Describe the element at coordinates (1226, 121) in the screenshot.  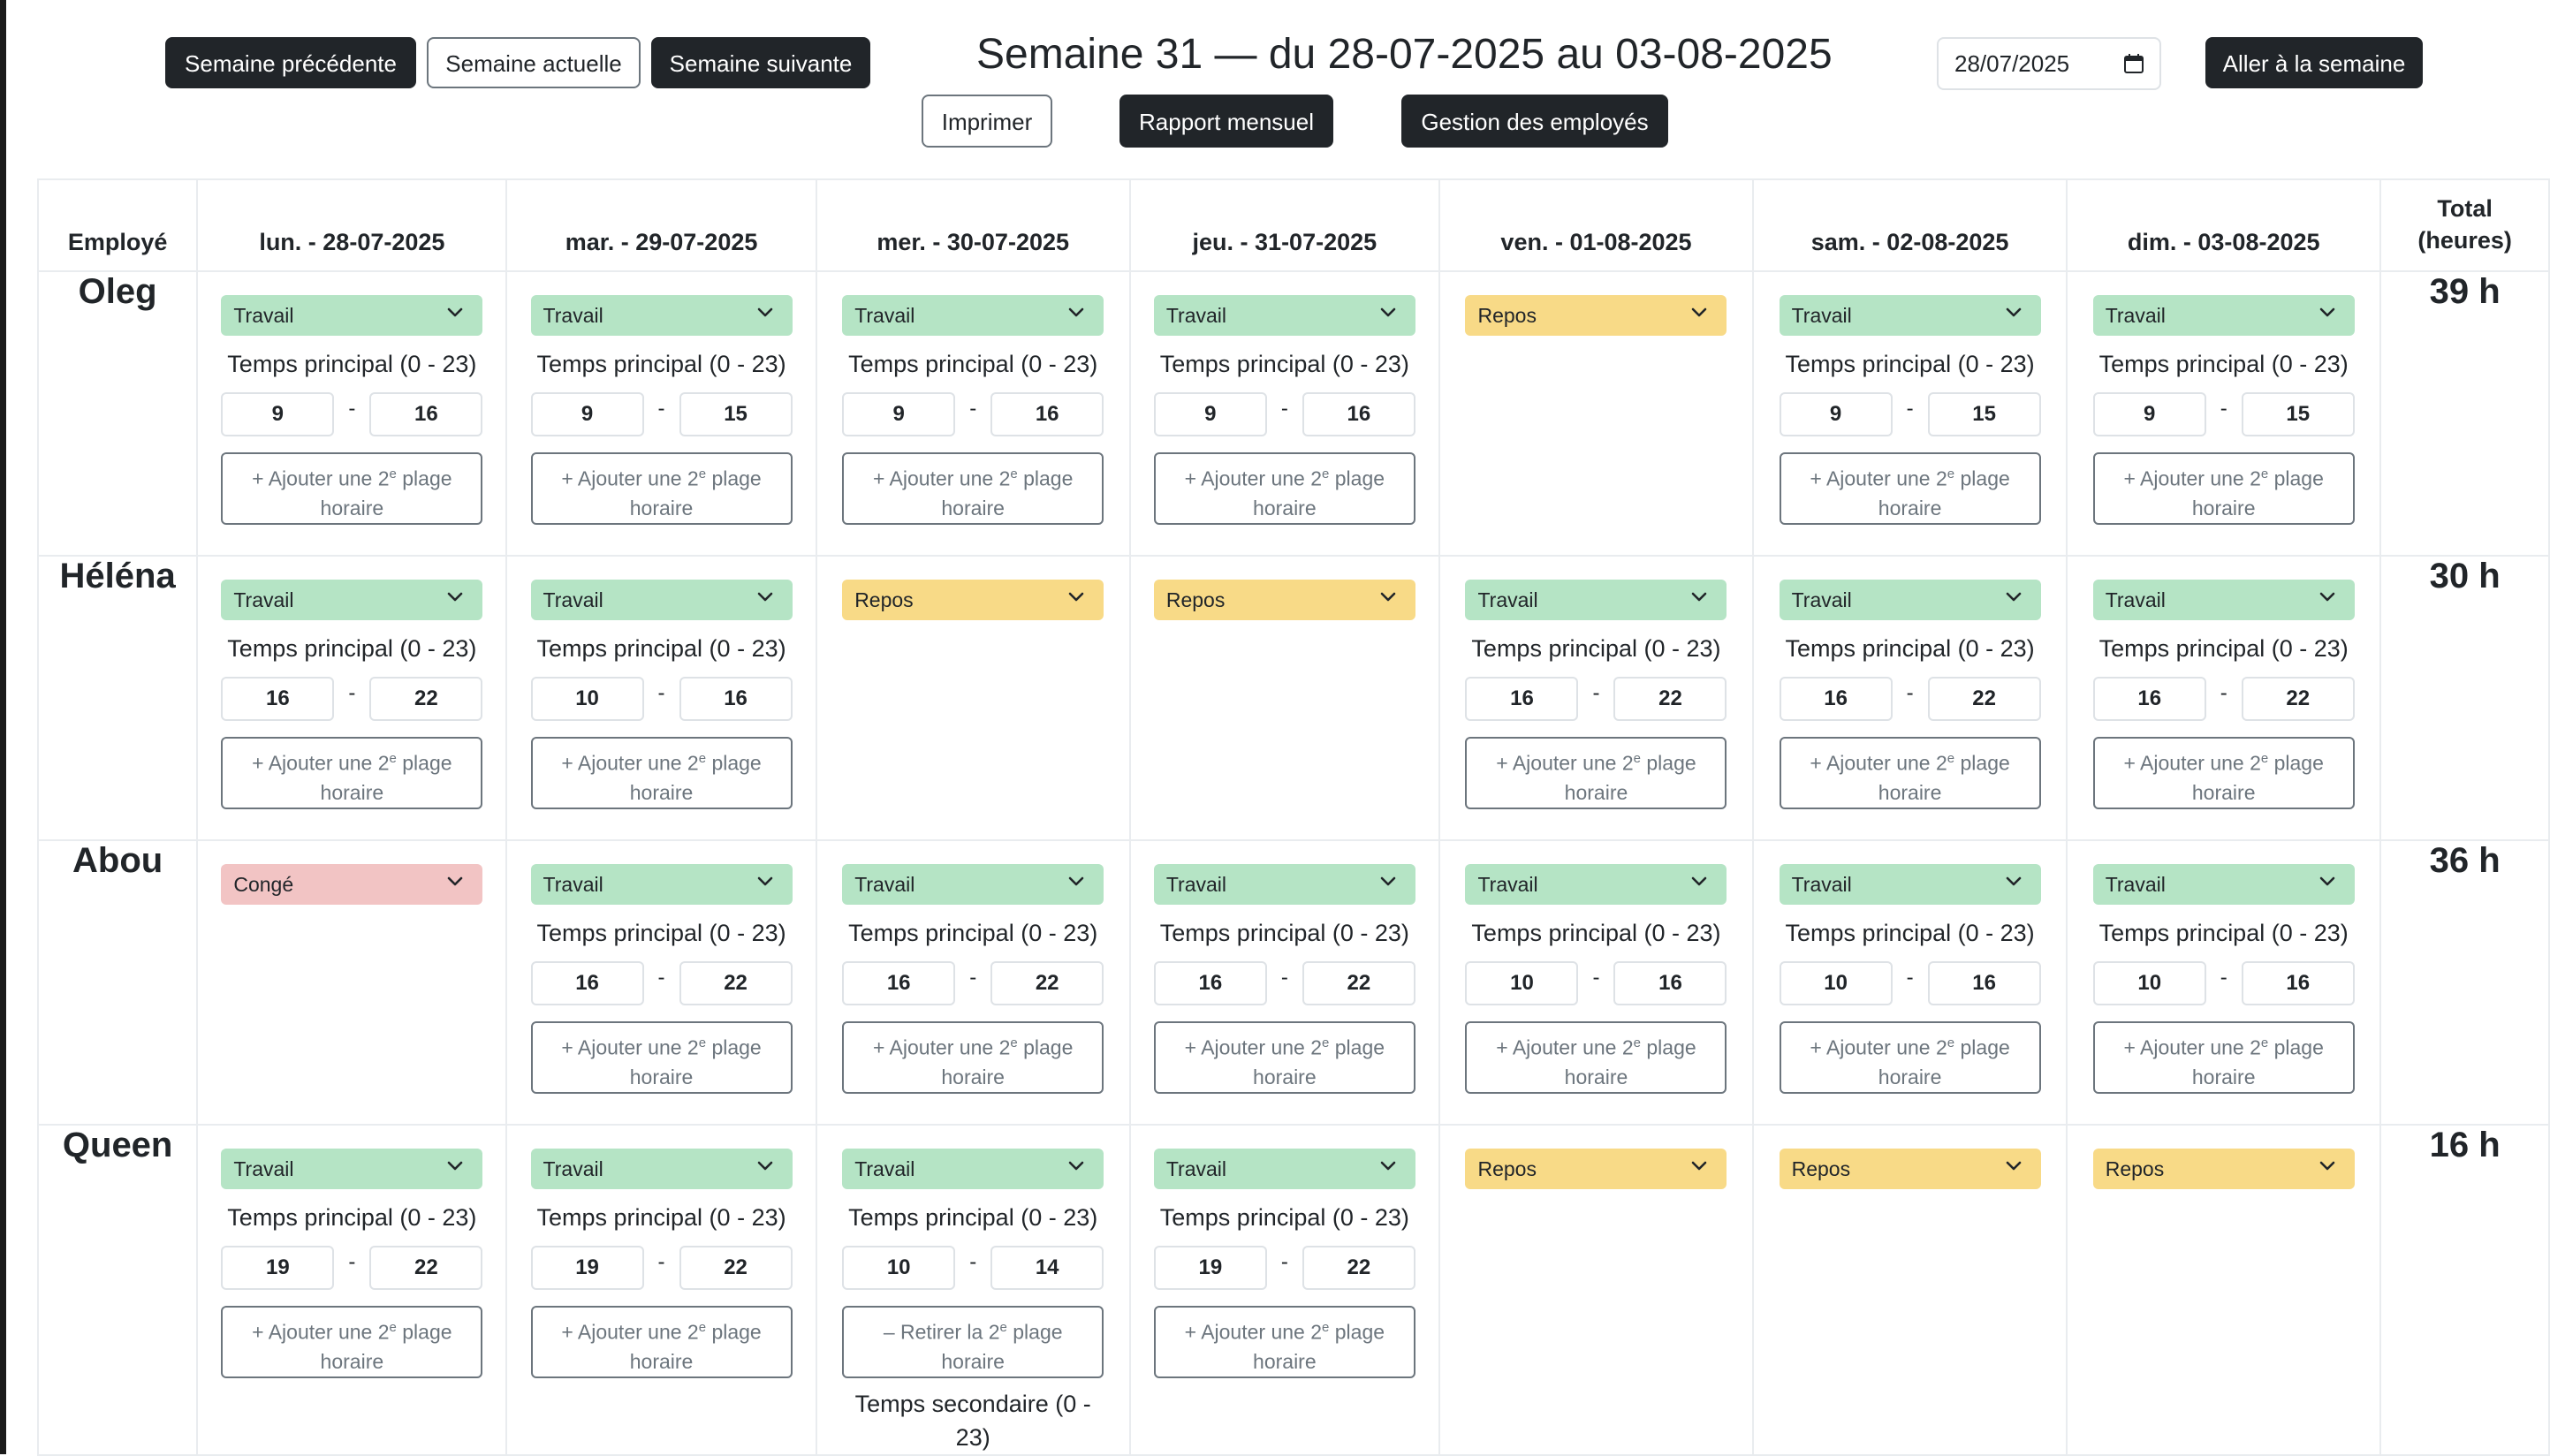
I see `monthly-report-button: Rapport mensuel` at that location.